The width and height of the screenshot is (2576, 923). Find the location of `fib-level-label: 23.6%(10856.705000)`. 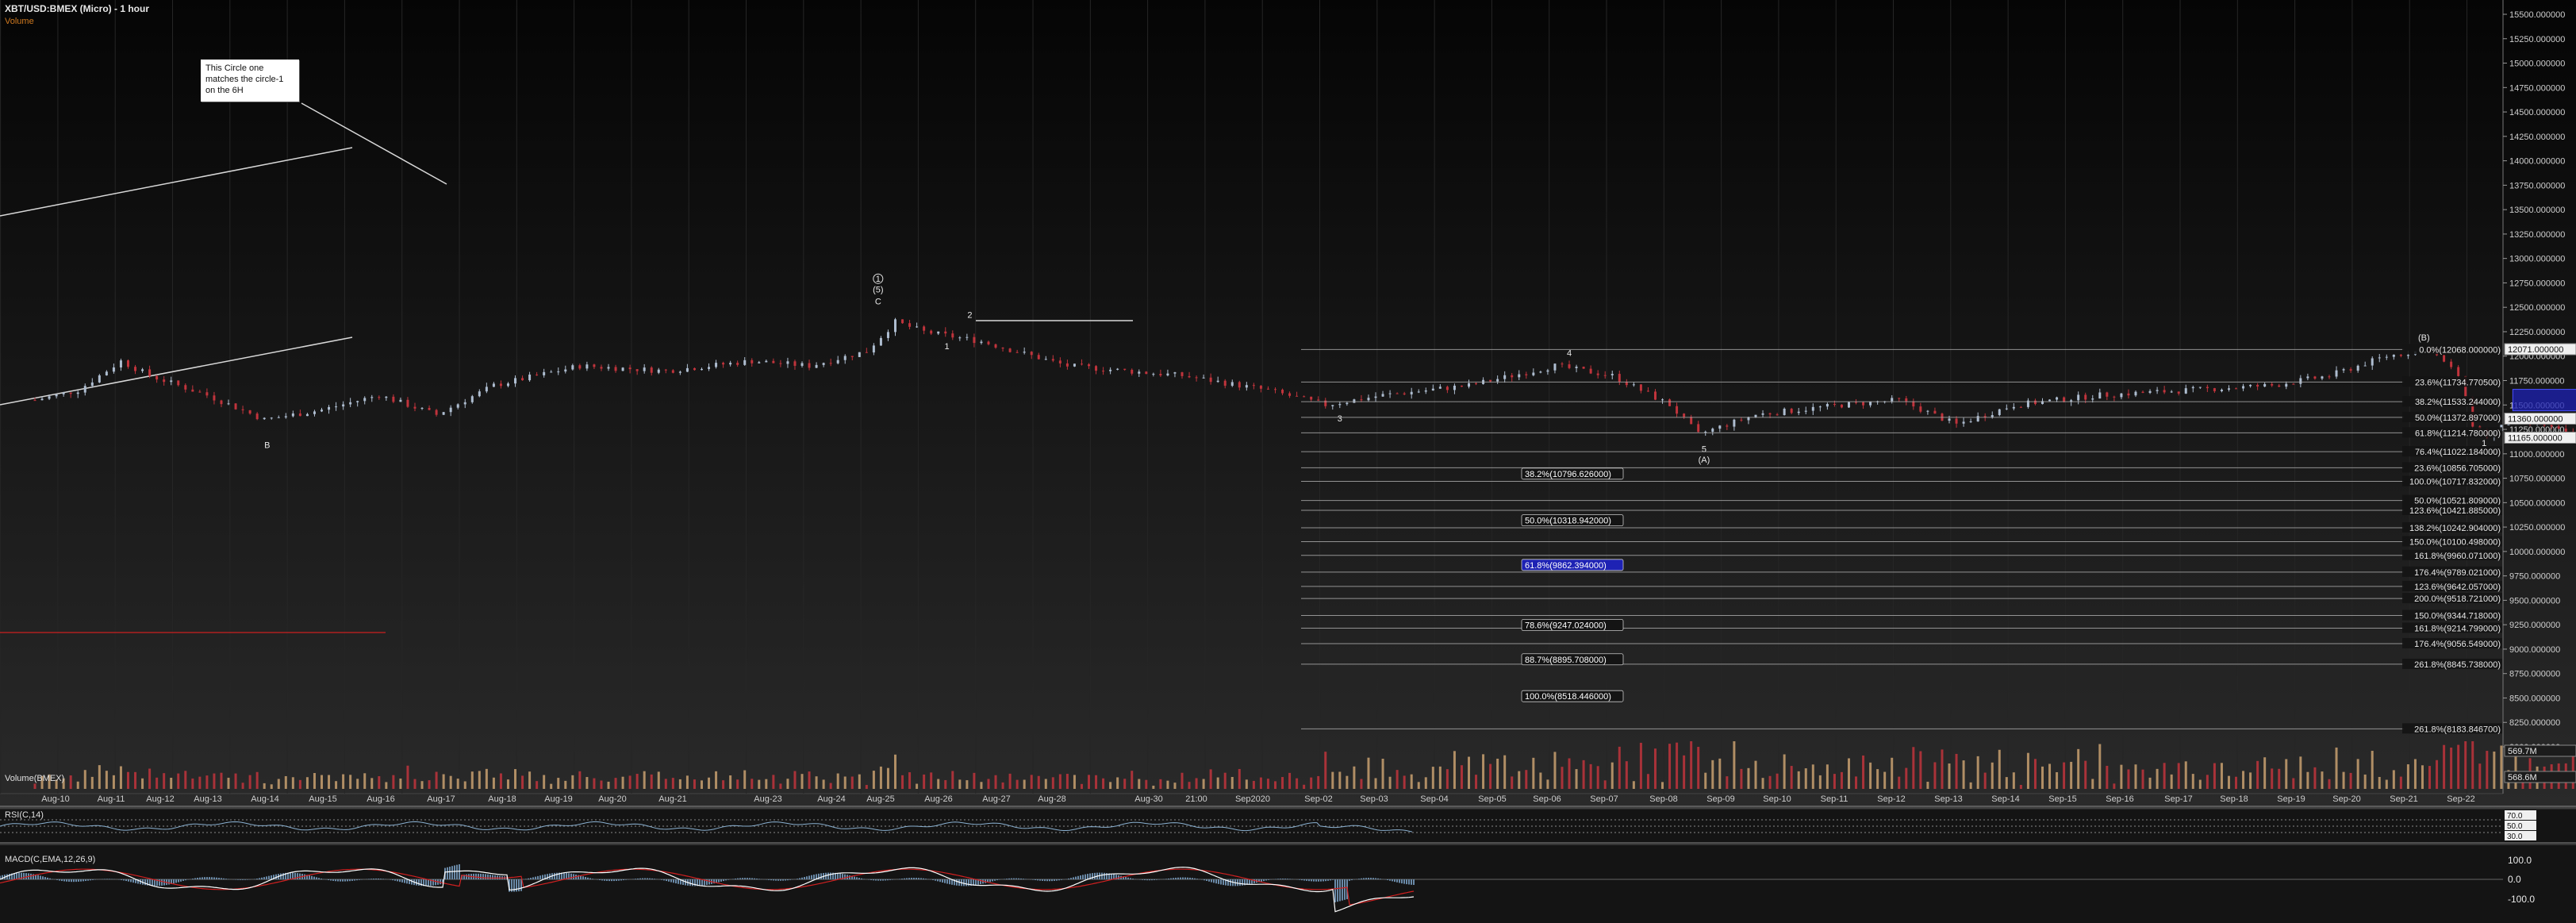

fib-level-label: 23.6%(10856.705000) is located at coordinates (2457, 468).